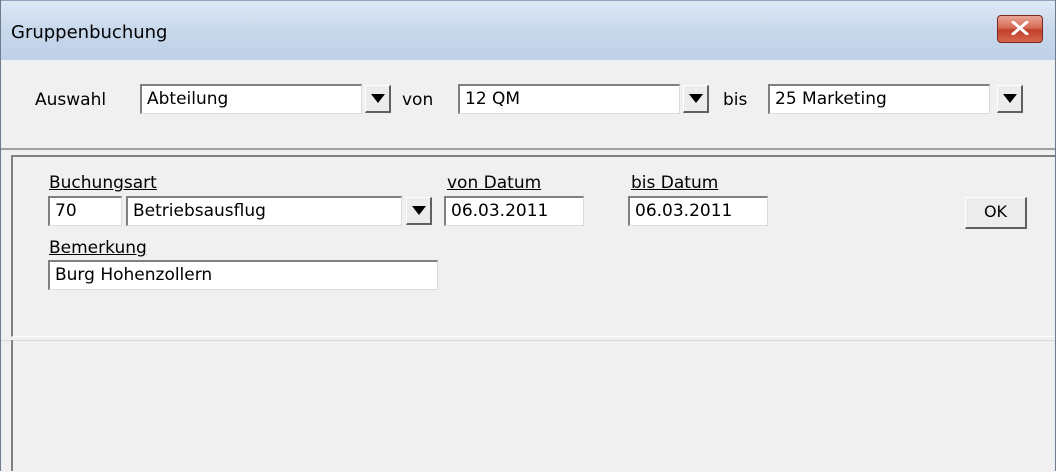  I want to click on selection-from-dropdown-button, so click(696, 99).